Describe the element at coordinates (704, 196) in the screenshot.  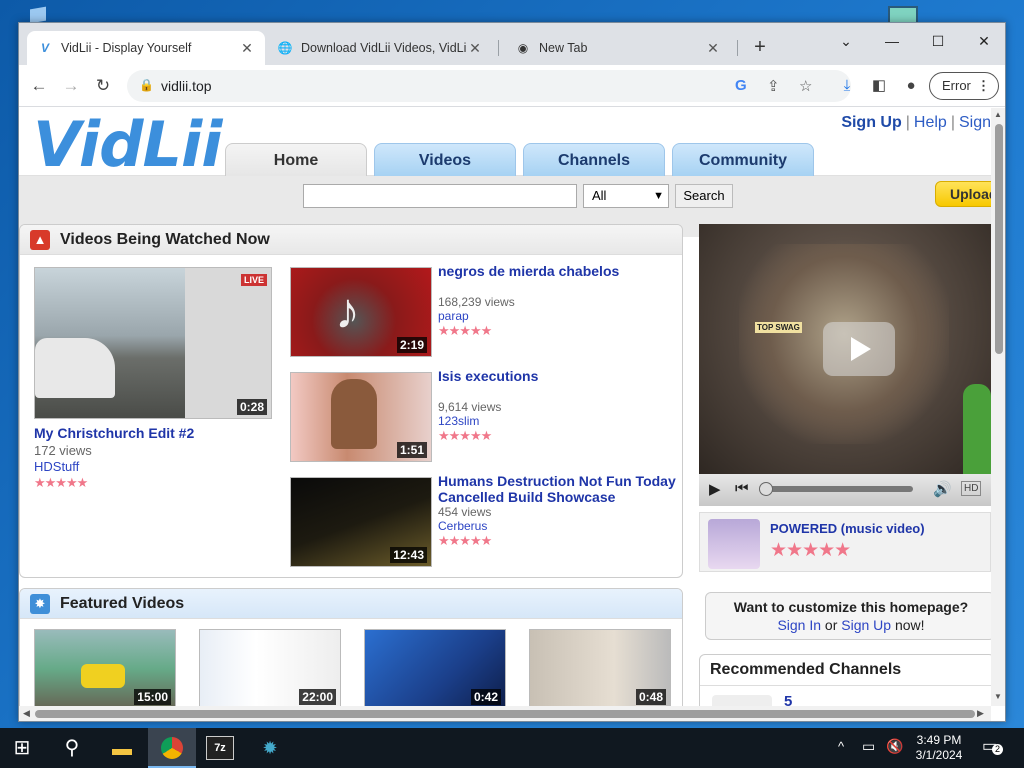
I see `search-button: Search` at that location.